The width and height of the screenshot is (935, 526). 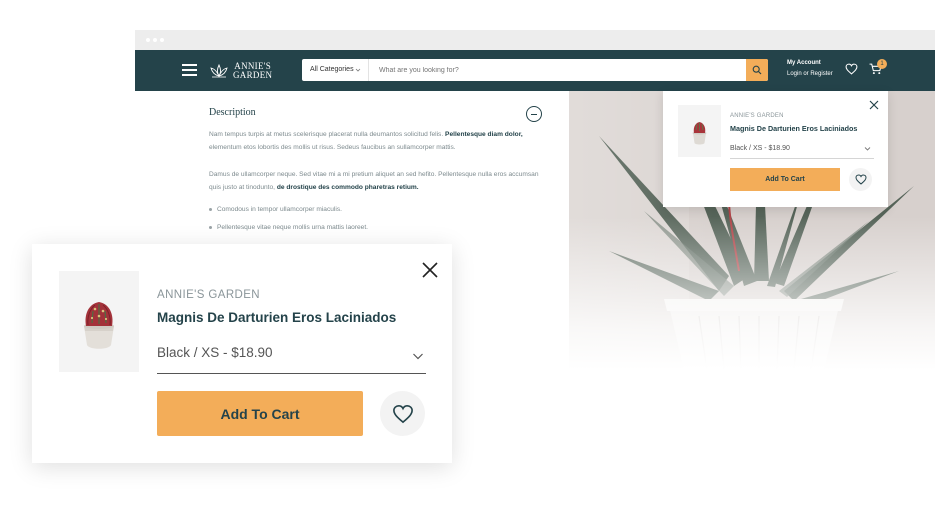 What do you see at coordinates (810, 69) in the screenshot?
I see `account-link: My Account Login or Register` at bounding box center [810, 69].